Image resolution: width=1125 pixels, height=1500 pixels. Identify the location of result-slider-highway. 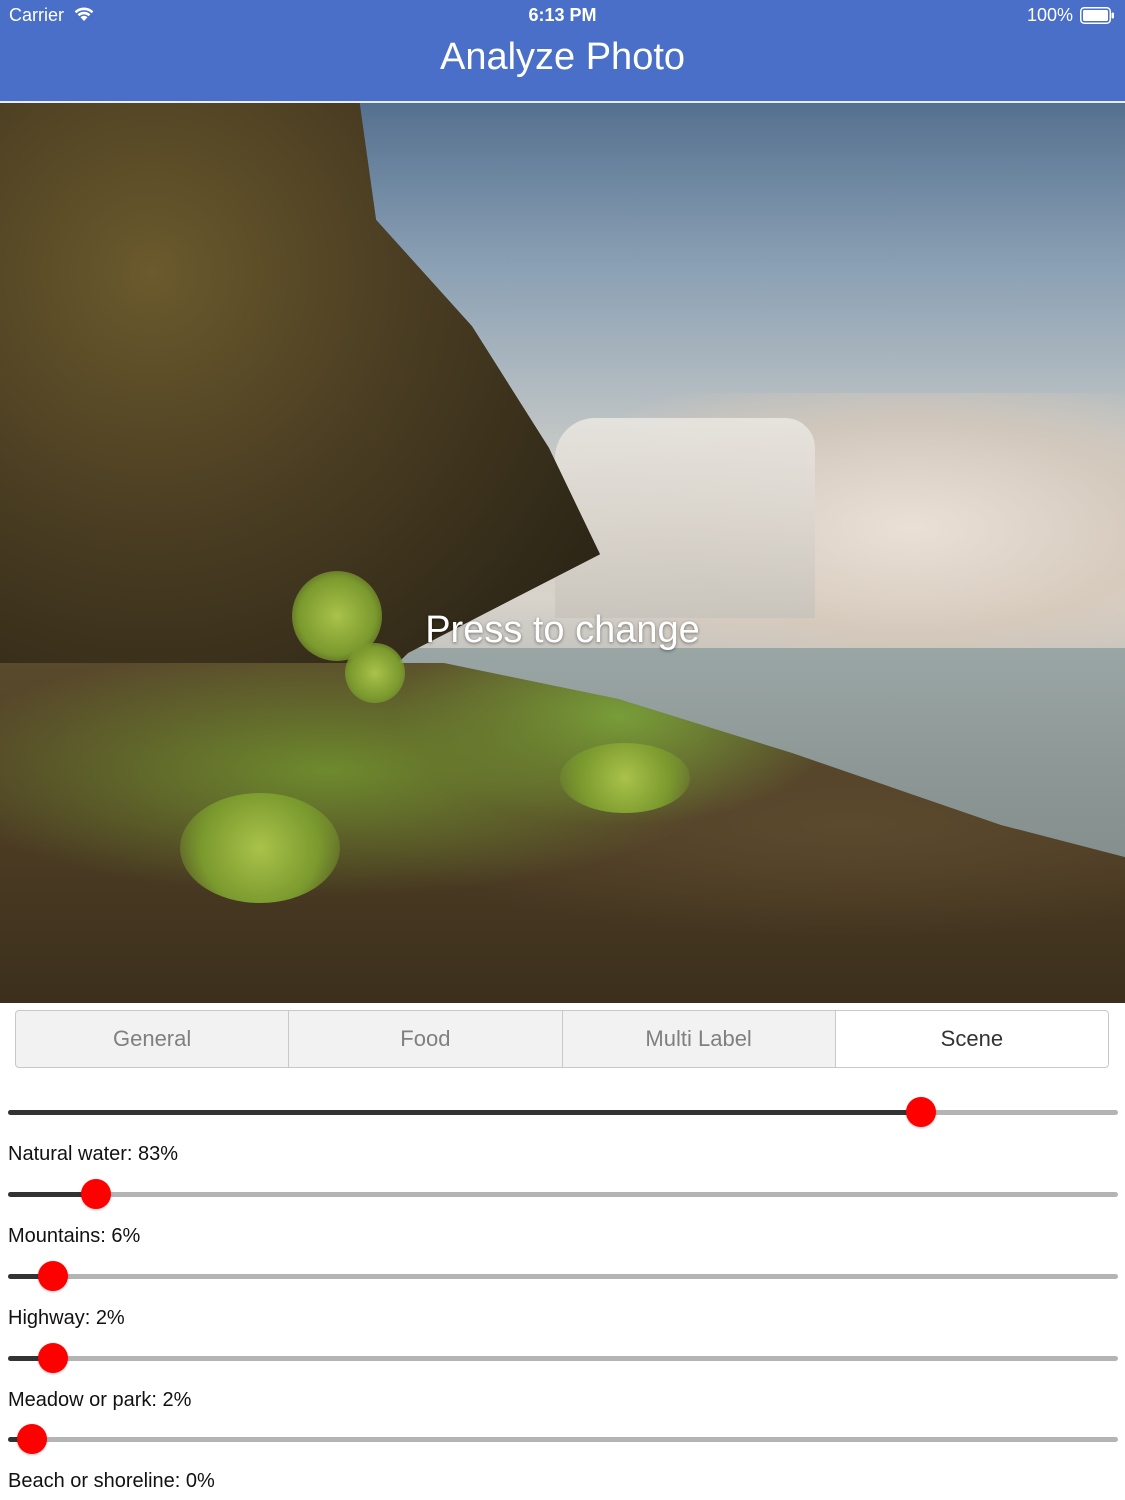
(563, 1276).